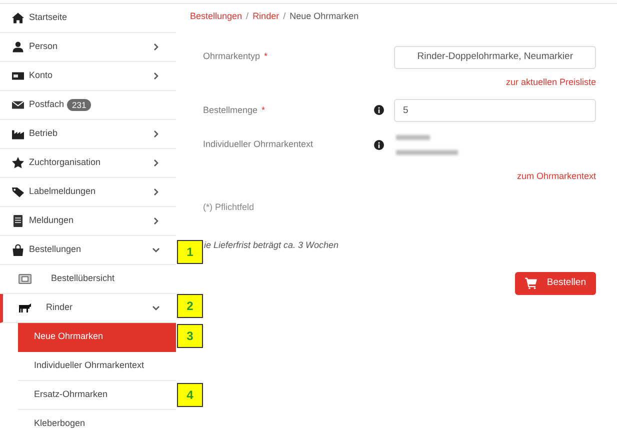  What do you see at coordinates (231, 57) in the screenshot?
I see `field-label: Ohrmarkentyp` at bounding box center [231, 57].